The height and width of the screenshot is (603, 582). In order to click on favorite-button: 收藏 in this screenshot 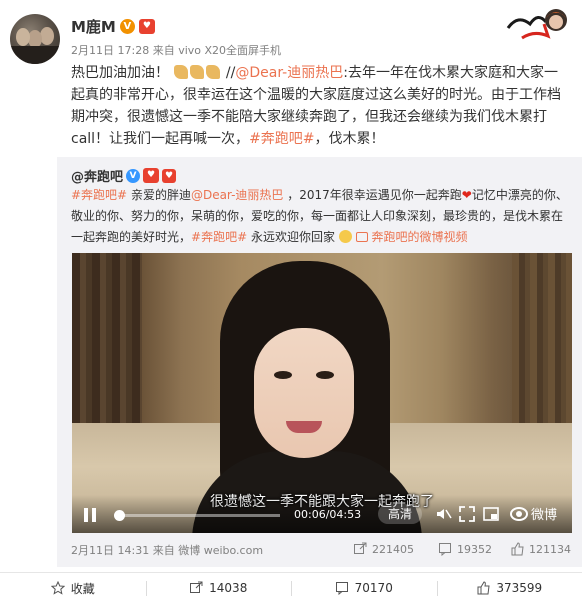, I will do `click(73, 588)`.